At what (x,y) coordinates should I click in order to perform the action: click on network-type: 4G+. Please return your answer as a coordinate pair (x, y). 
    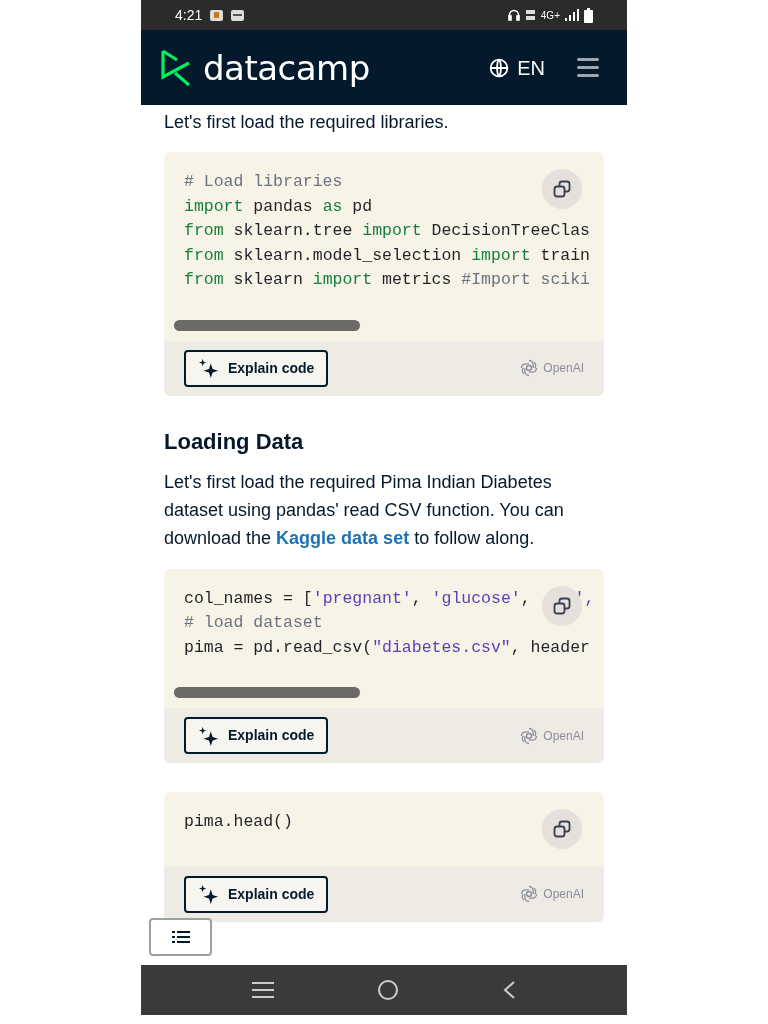
    Looking at the image, I should click on (550, 15).